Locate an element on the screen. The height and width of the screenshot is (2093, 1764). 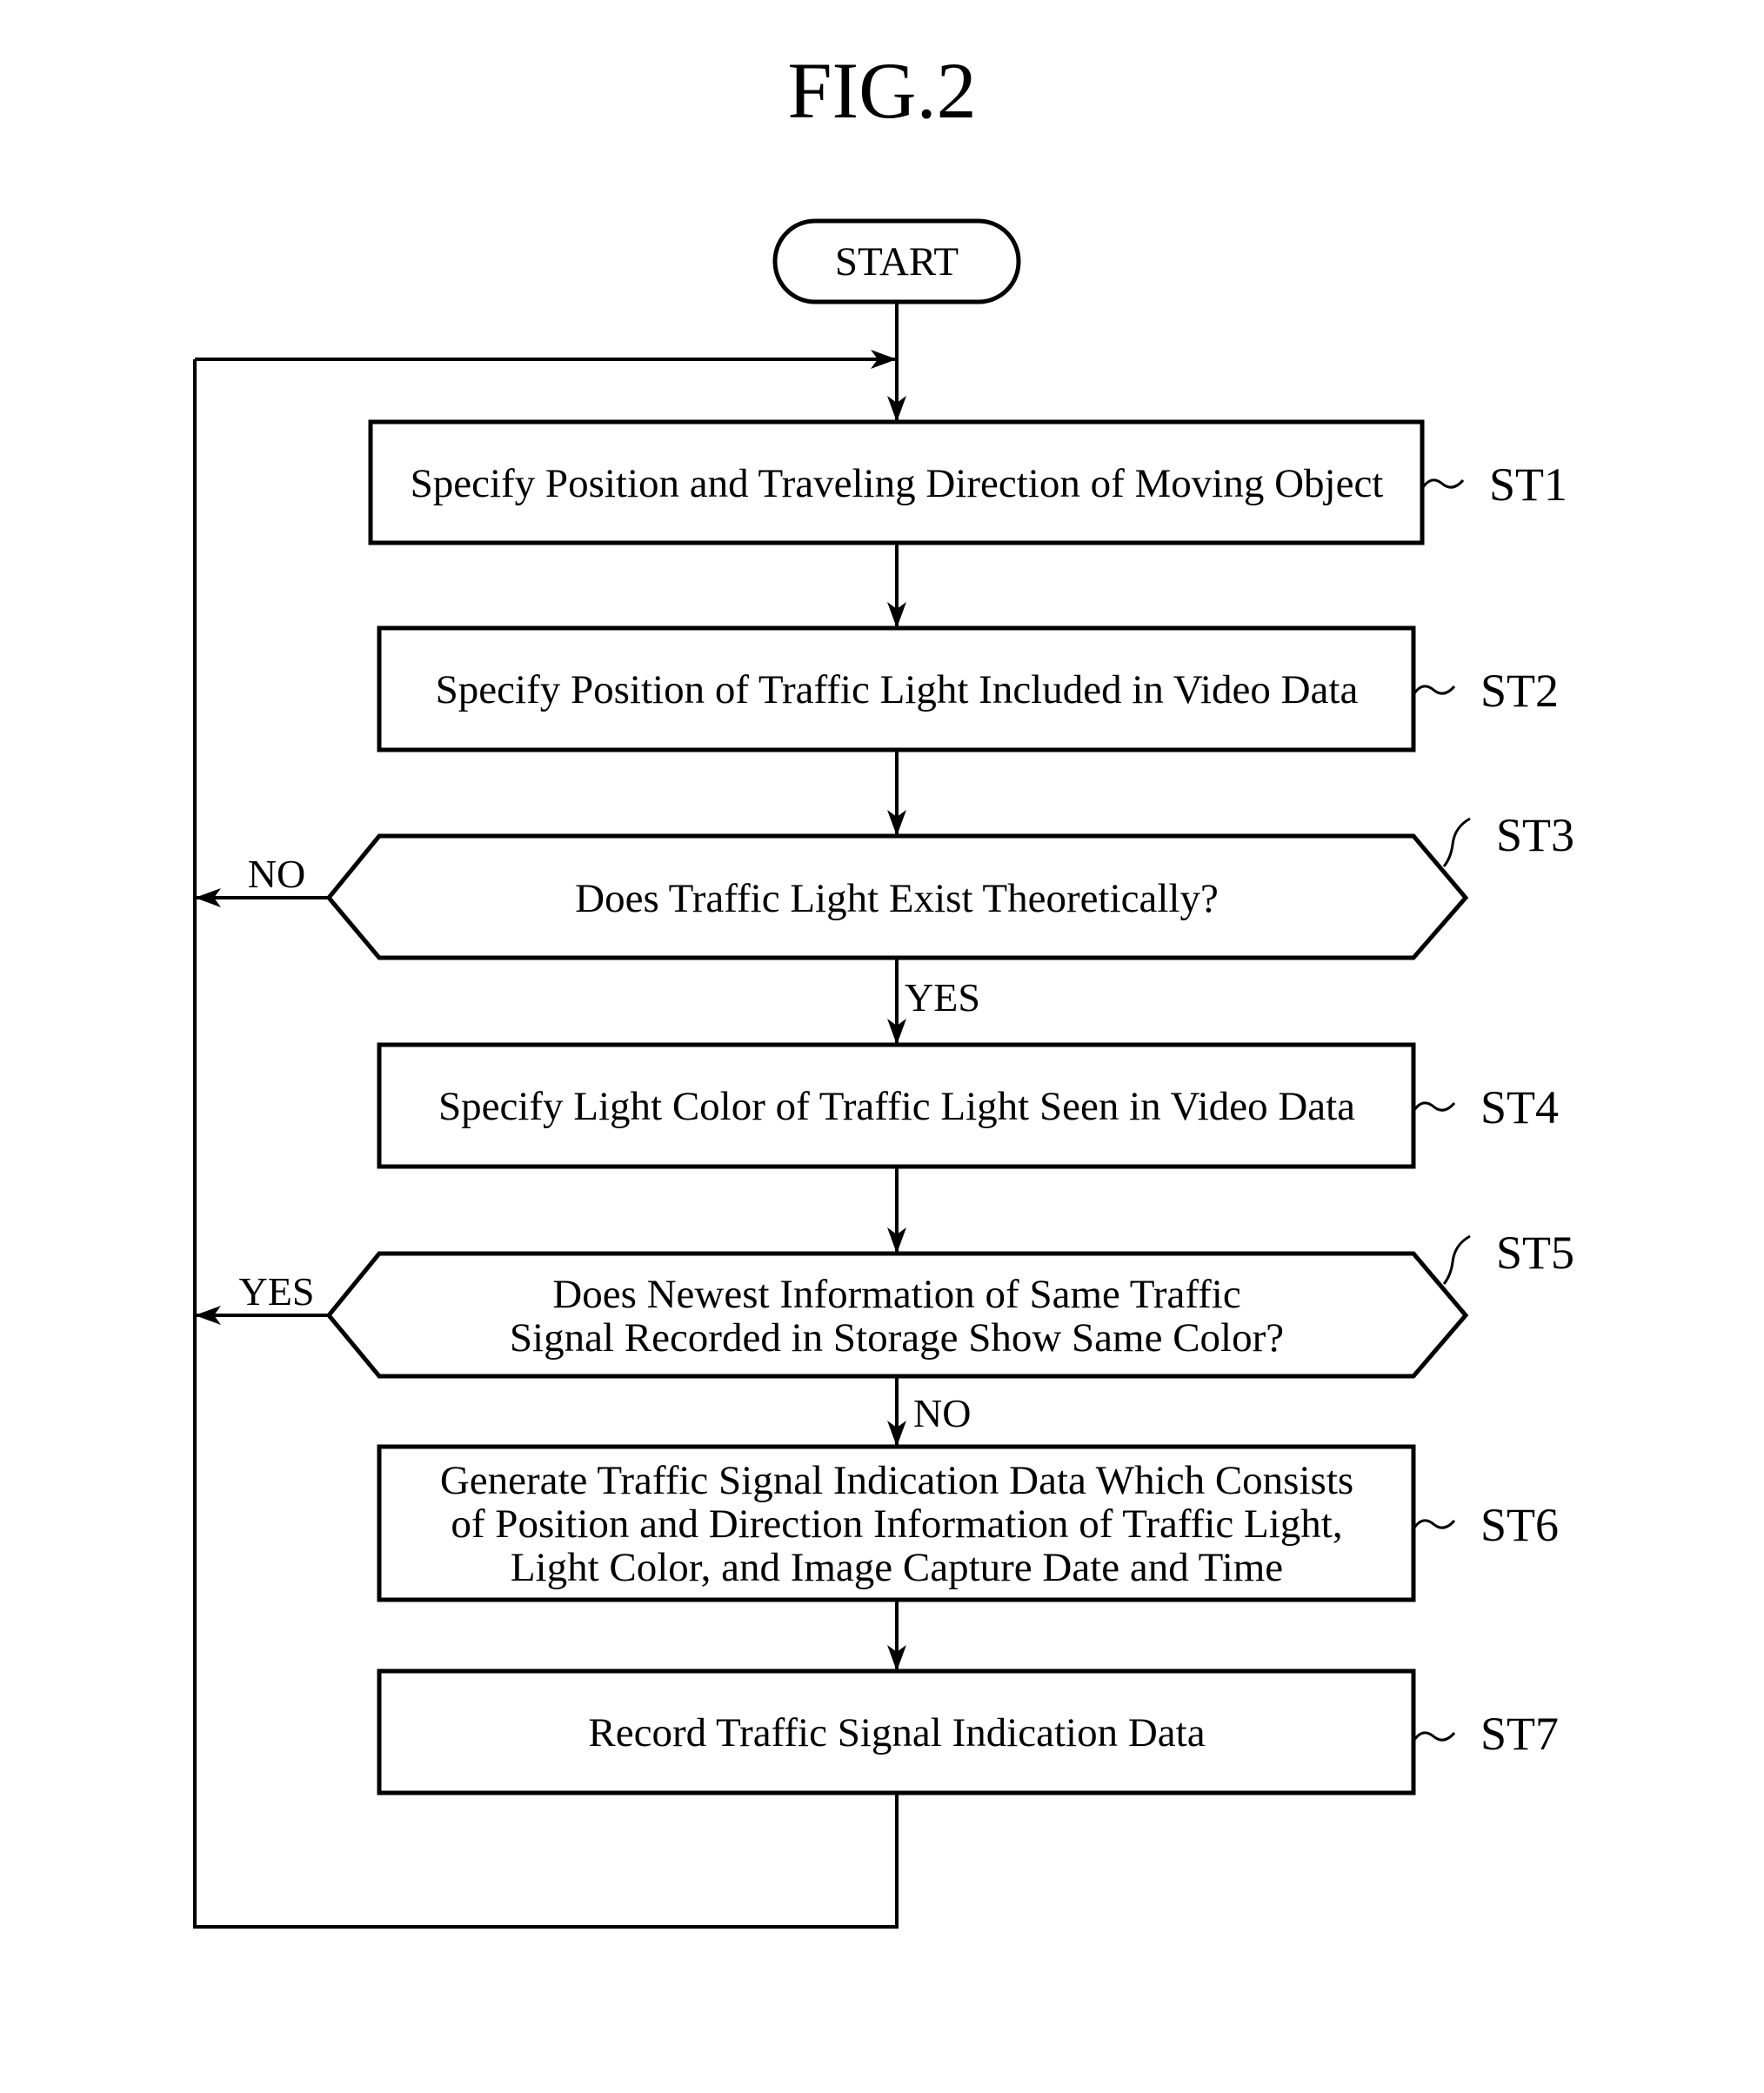
step-st7-text: Record Traffic Signal Indication Data is located at coordinates (896, 1732).